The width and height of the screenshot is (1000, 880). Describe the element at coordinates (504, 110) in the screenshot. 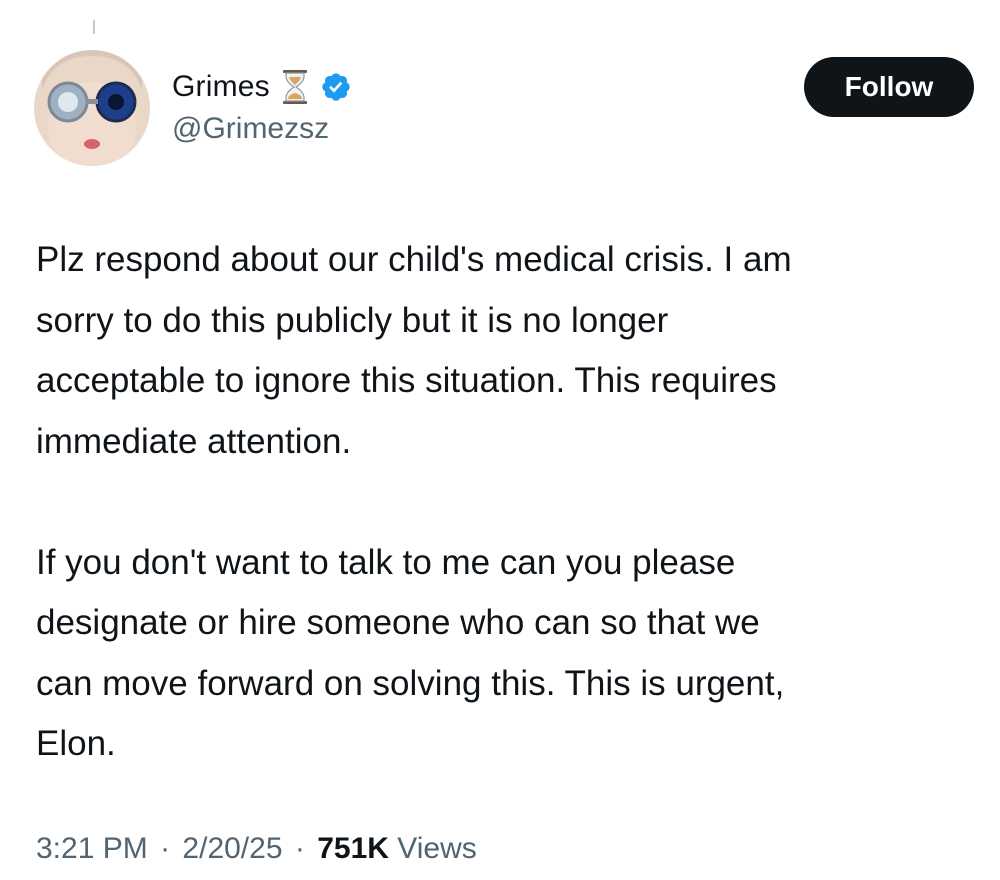

I see `tweet-header: Grimes @Grimezsz Follow` at that location.